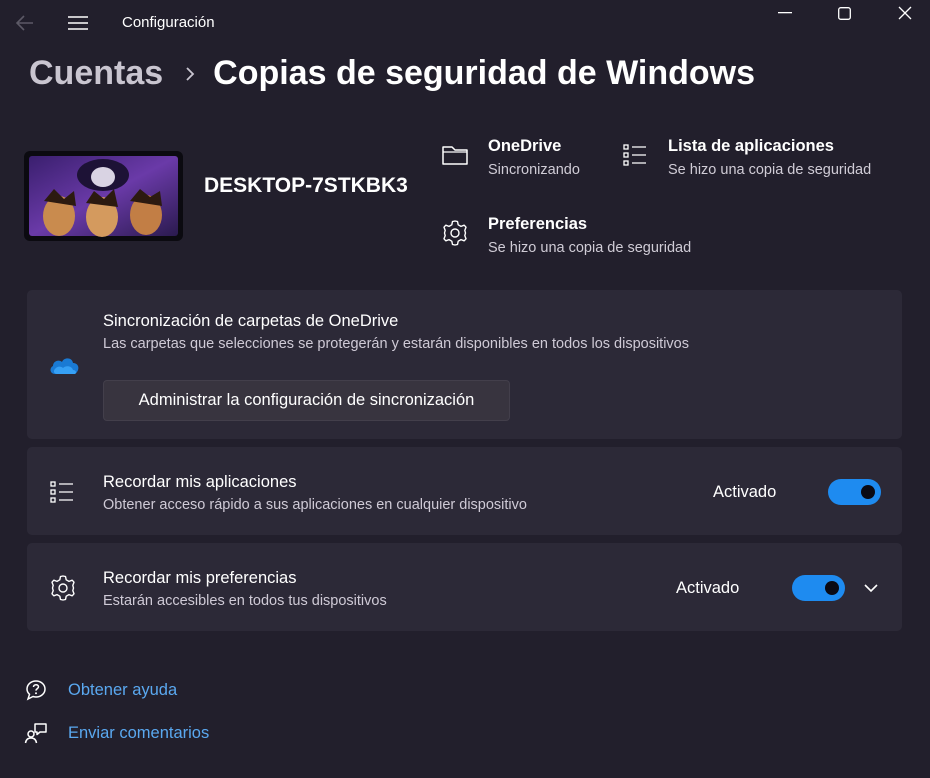 This screenshot has width=930, height=778. What do you see at coordinates (36, 690) in the screenshot?
I see `help-chat-icon` at bounding box center [36, 690].